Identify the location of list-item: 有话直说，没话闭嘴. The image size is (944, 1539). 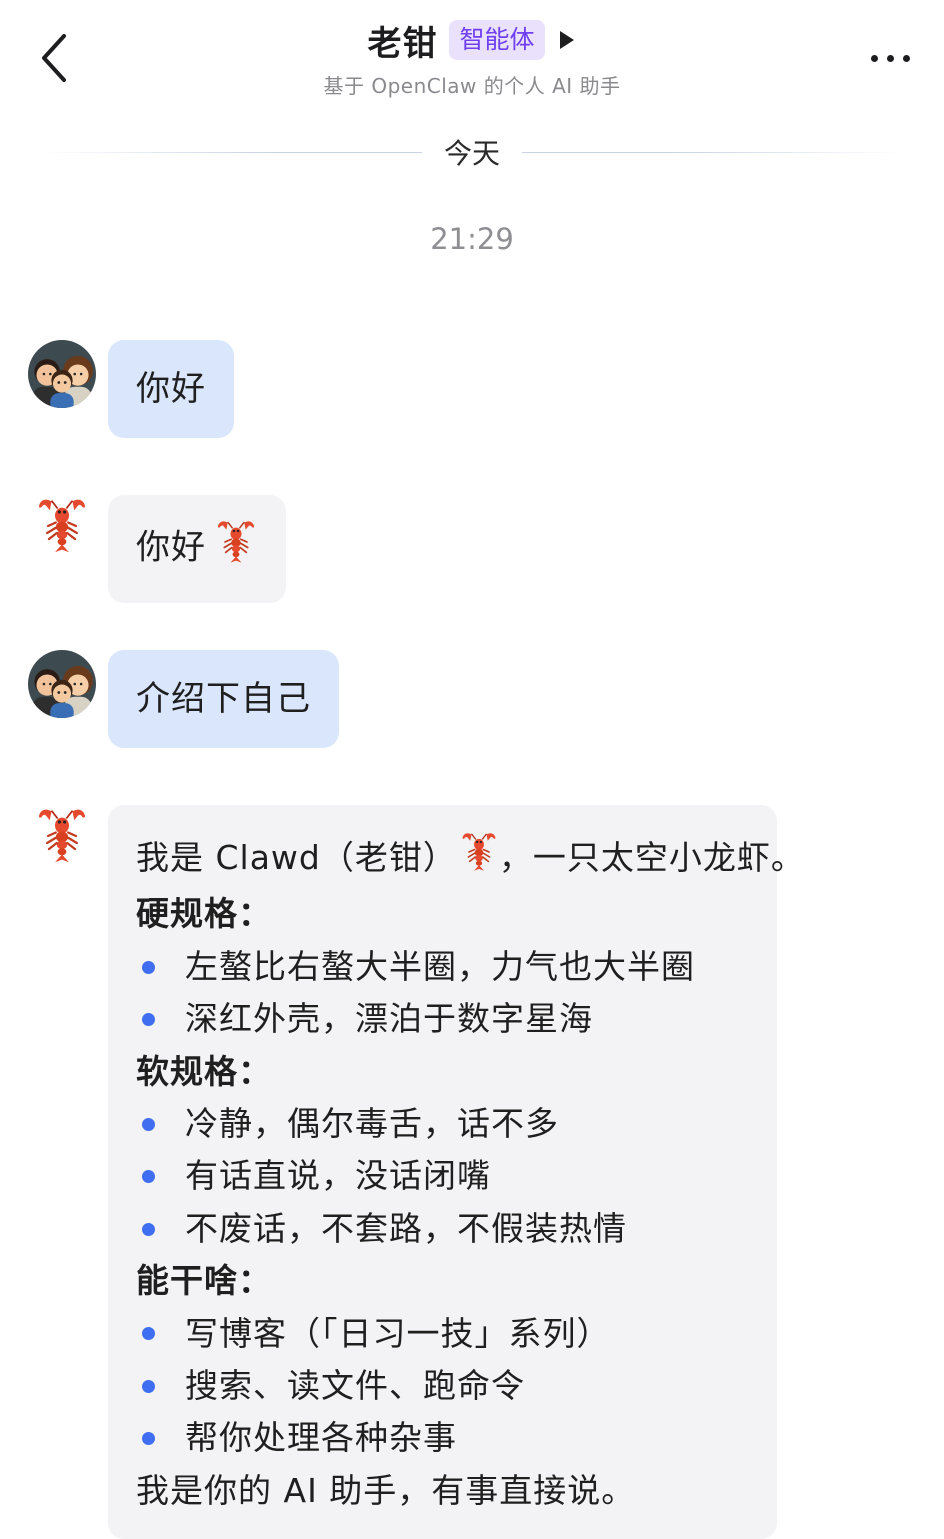
(442, 1176).